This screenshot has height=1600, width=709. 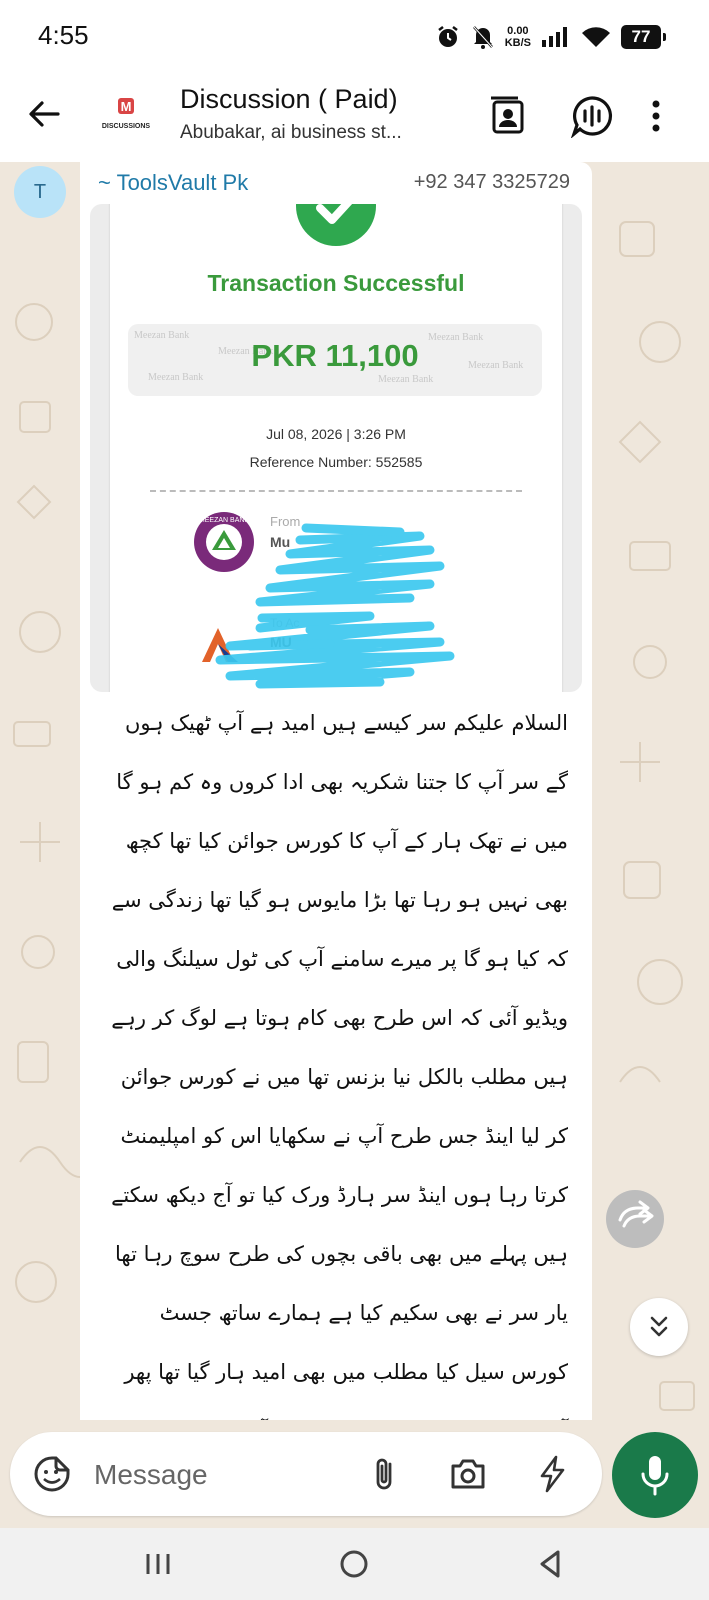 What do you see at coordinates (126, 106) in the screenshot?
I see `group-logo-letter: M` at bounding box center [126, 106].